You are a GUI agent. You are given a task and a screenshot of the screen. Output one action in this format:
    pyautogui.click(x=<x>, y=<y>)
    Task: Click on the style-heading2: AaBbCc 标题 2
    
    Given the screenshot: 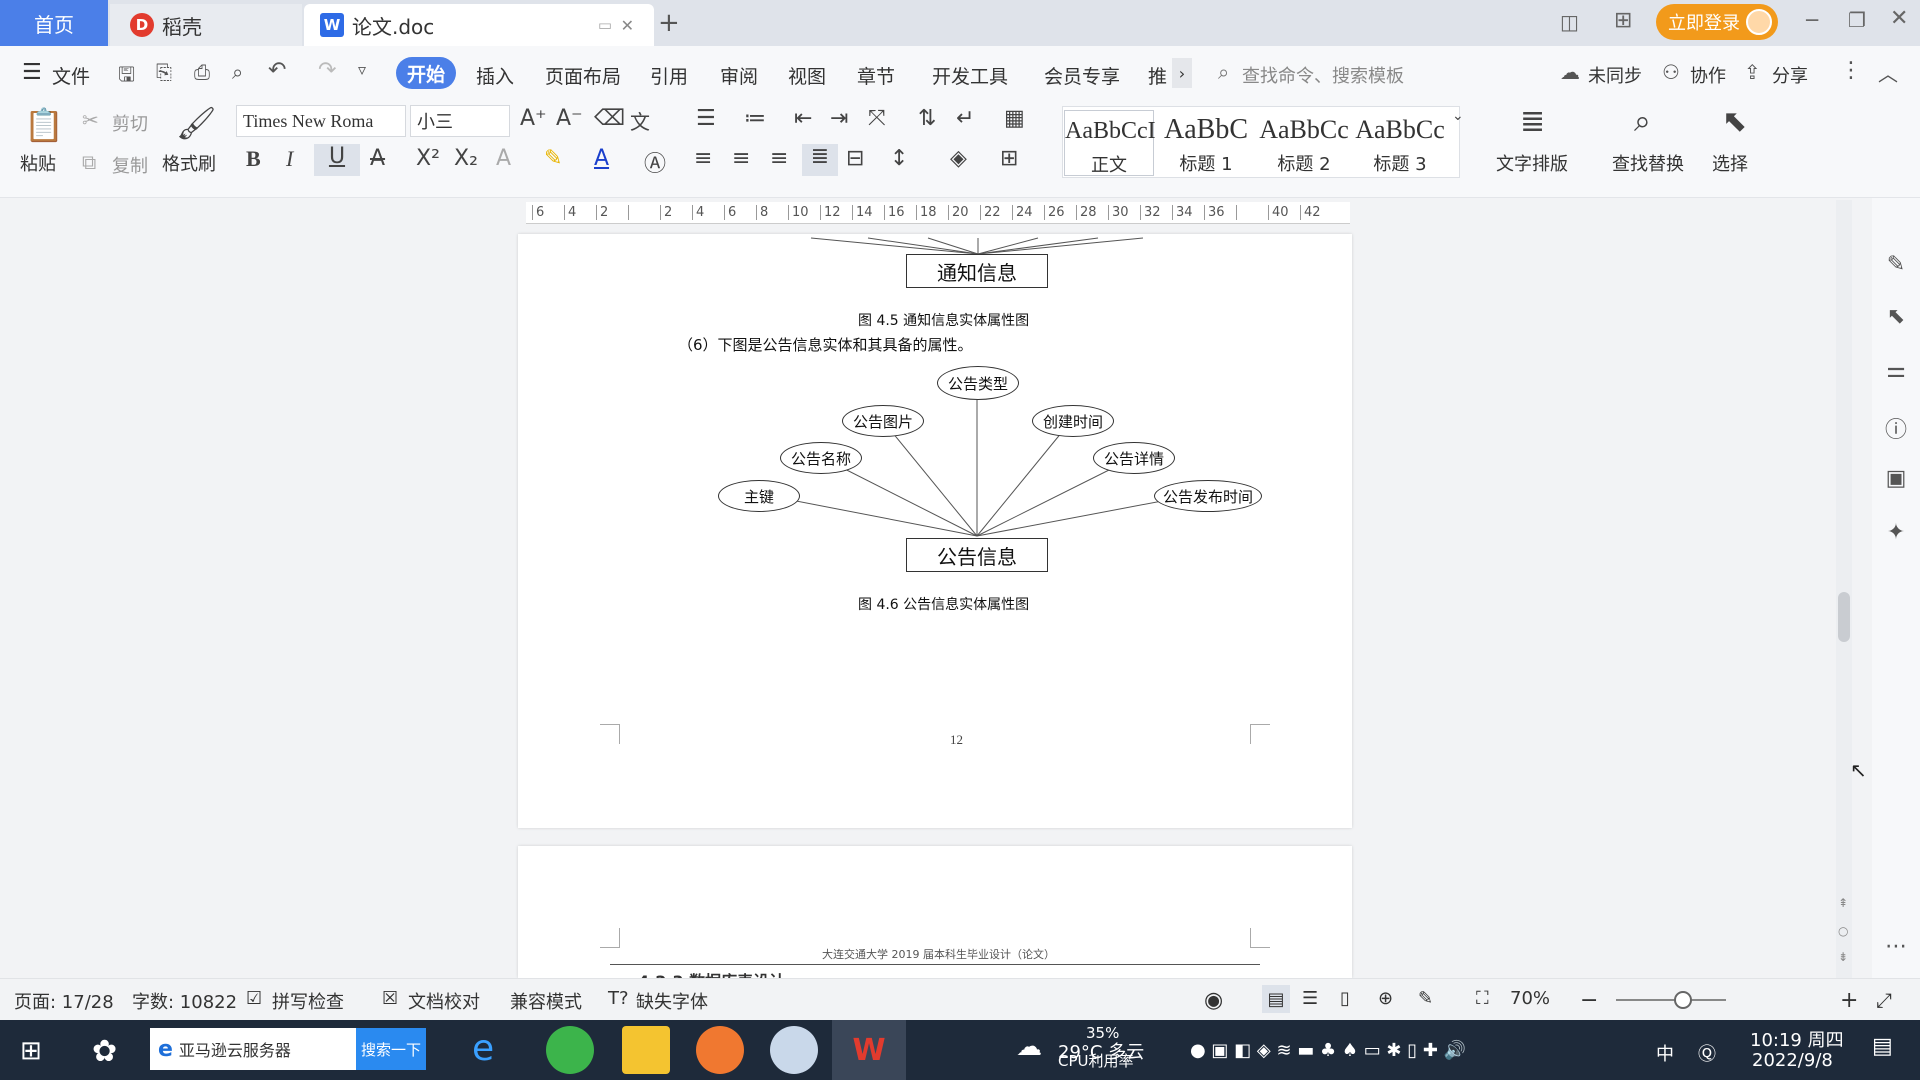 What is the action you would take?
    pyautogui.click(x=1304, y=143)
    